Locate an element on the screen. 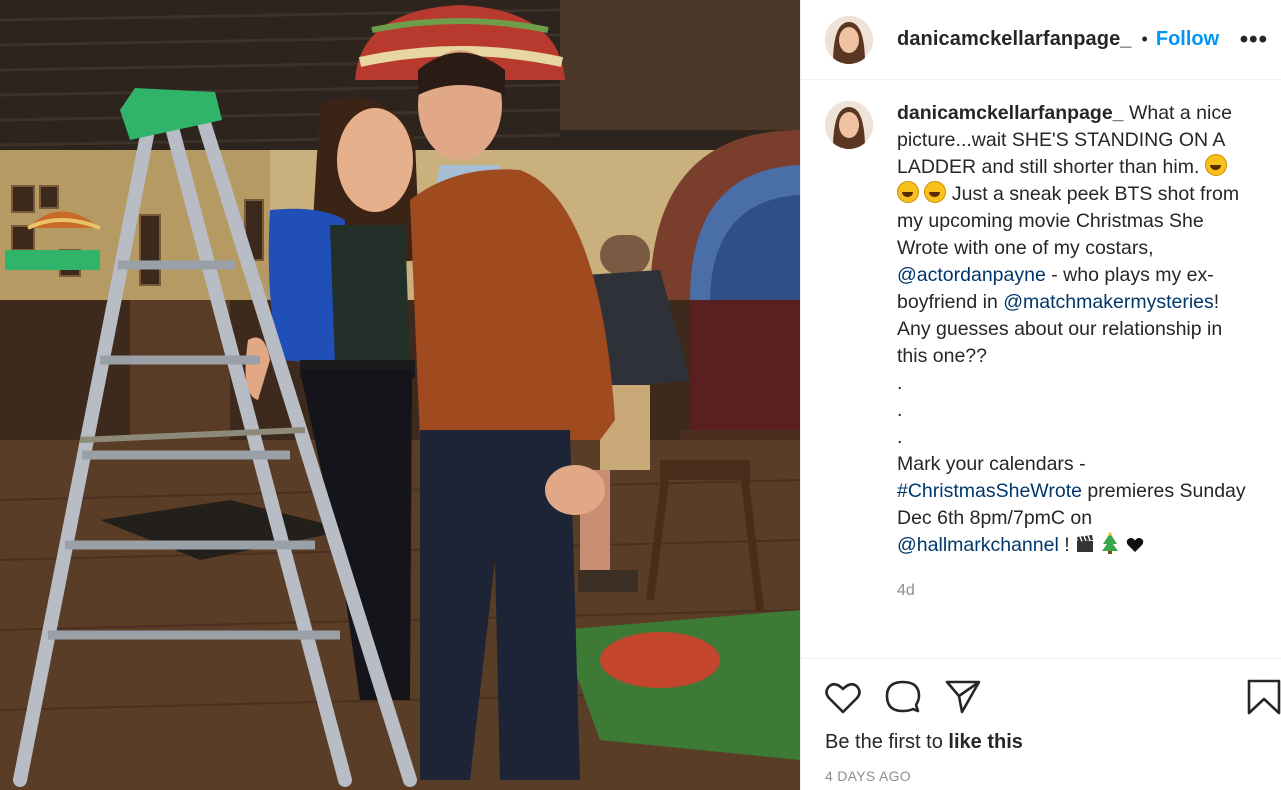 Image resolution: width=1281 pixels, height=790 pixels. like-this-link: like this is located at coordinates (985, 742).